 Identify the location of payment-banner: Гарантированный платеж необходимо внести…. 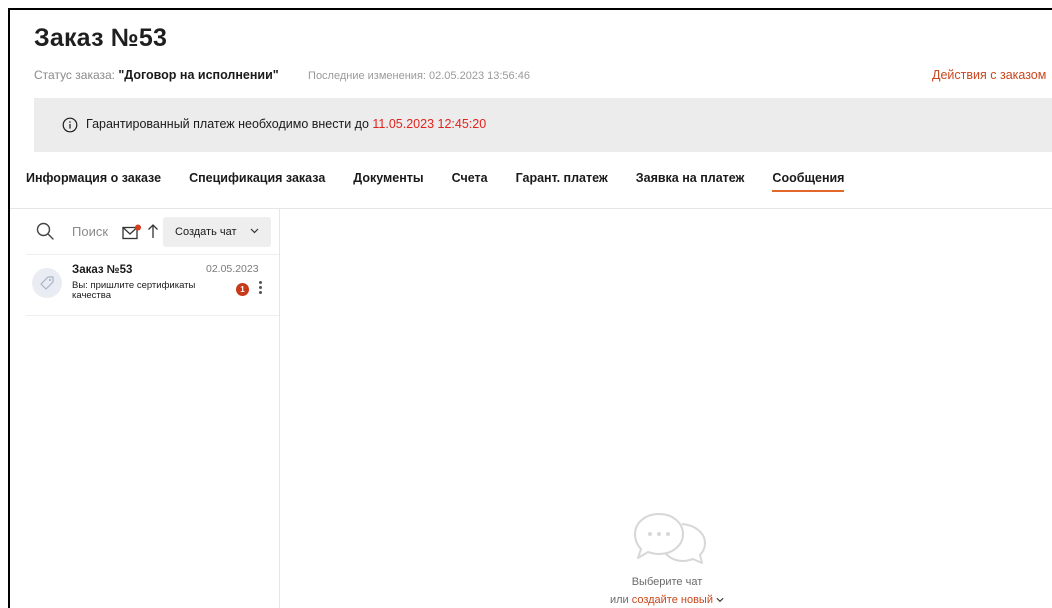
(543, 125).